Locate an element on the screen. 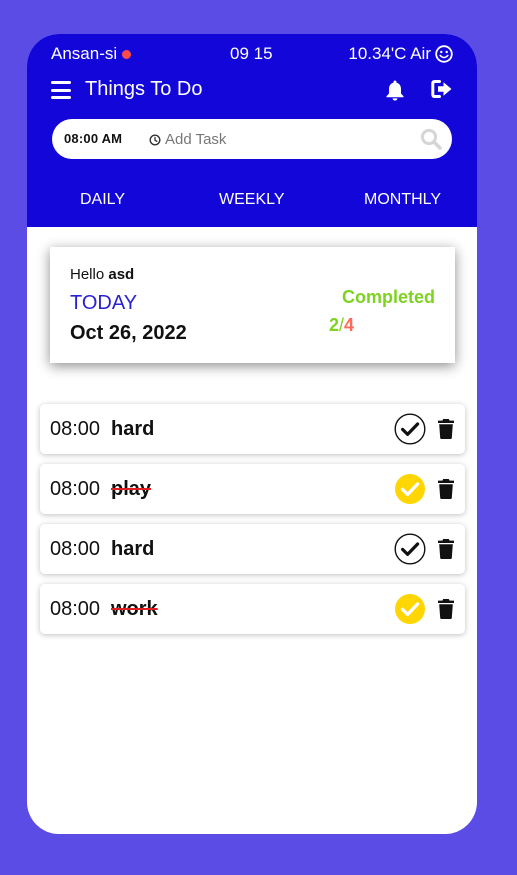  tab-weekly: WEEKLY is located at coordinates (252, 200).